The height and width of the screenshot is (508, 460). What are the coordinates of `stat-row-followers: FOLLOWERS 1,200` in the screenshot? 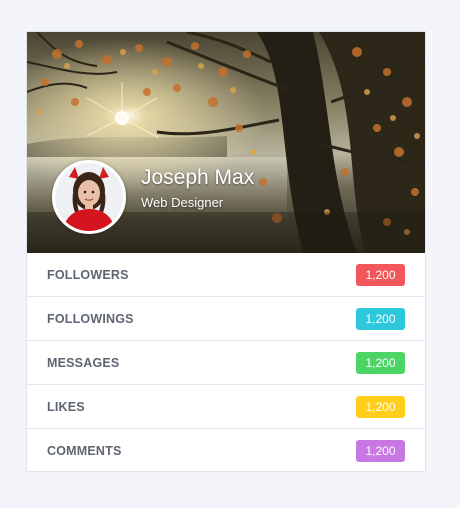 It's located at (226, 275).